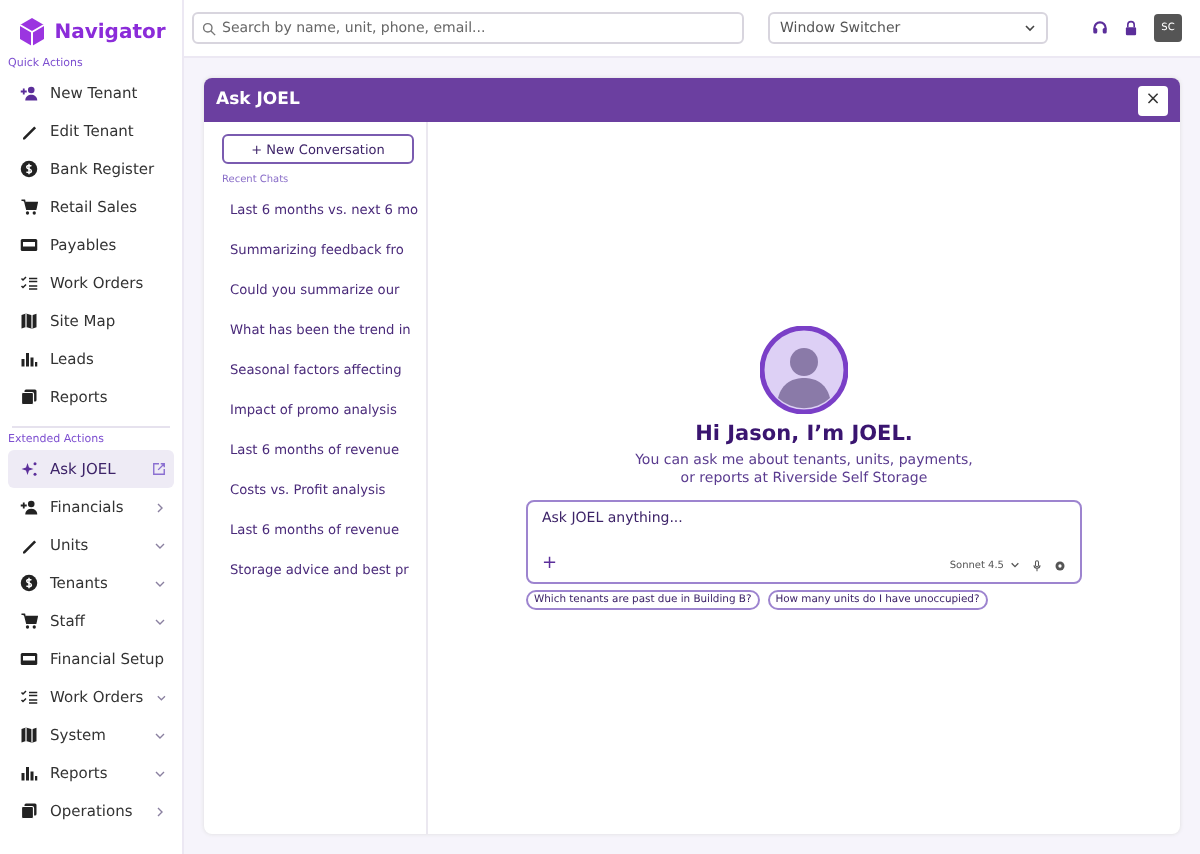 The image size is (1200, 854). I want to click on headset-icon, so click(1100, 28).